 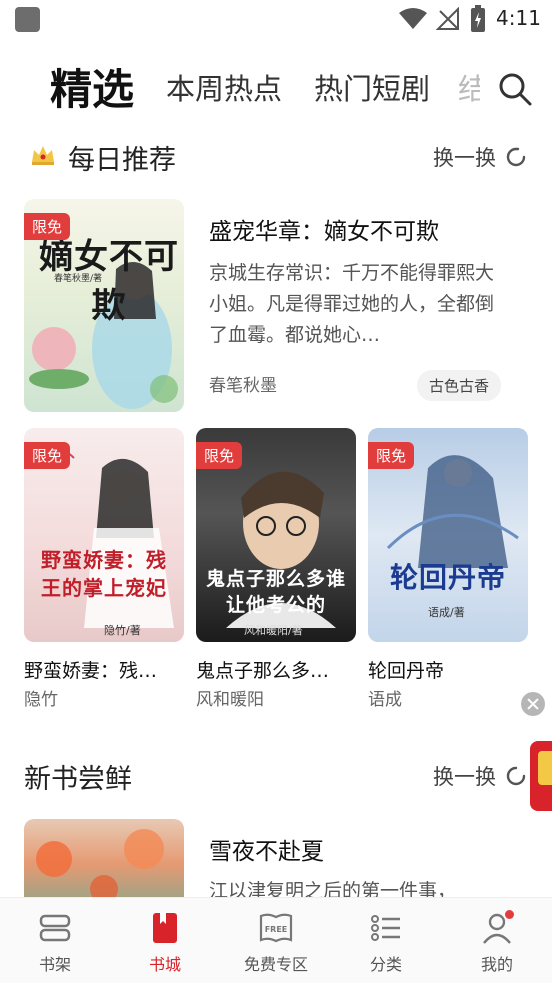 I want to click on book-1-cover-author: 隐竹/著, so click(x=122, y=630).